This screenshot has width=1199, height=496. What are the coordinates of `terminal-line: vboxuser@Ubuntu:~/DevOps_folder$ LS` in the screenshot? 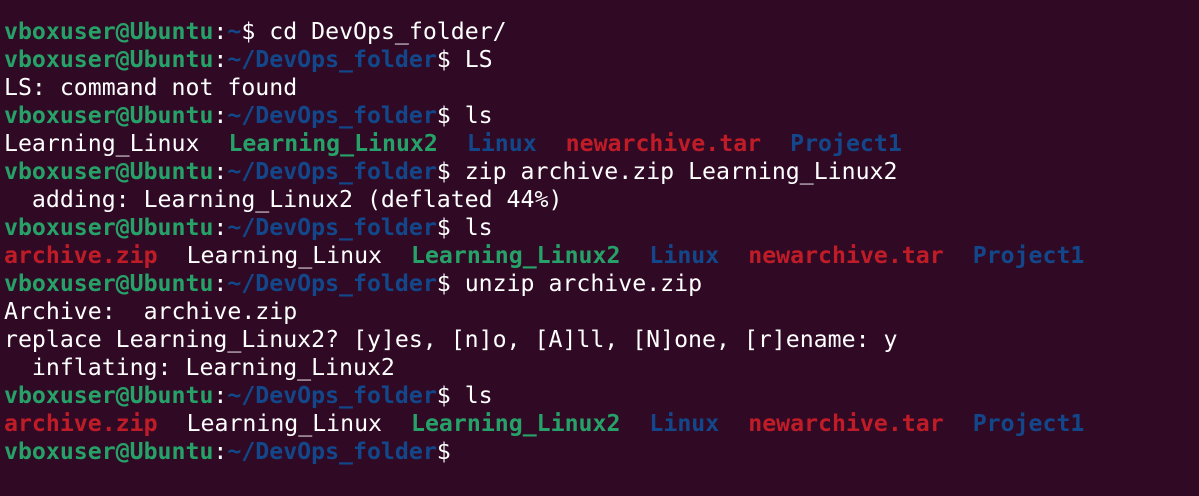 It's located at (601, 60).